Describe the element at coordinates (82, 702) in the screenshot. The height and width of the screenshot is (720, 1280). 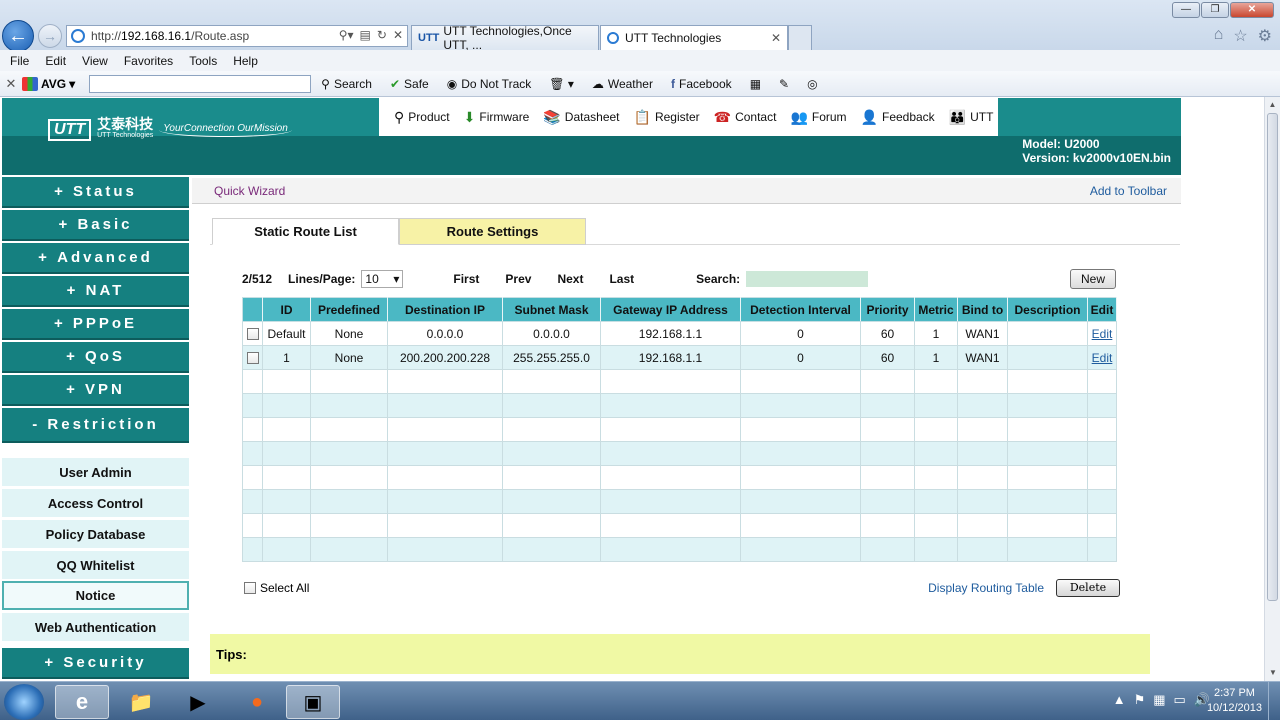
I see `taskbar-ie: e` at that location.